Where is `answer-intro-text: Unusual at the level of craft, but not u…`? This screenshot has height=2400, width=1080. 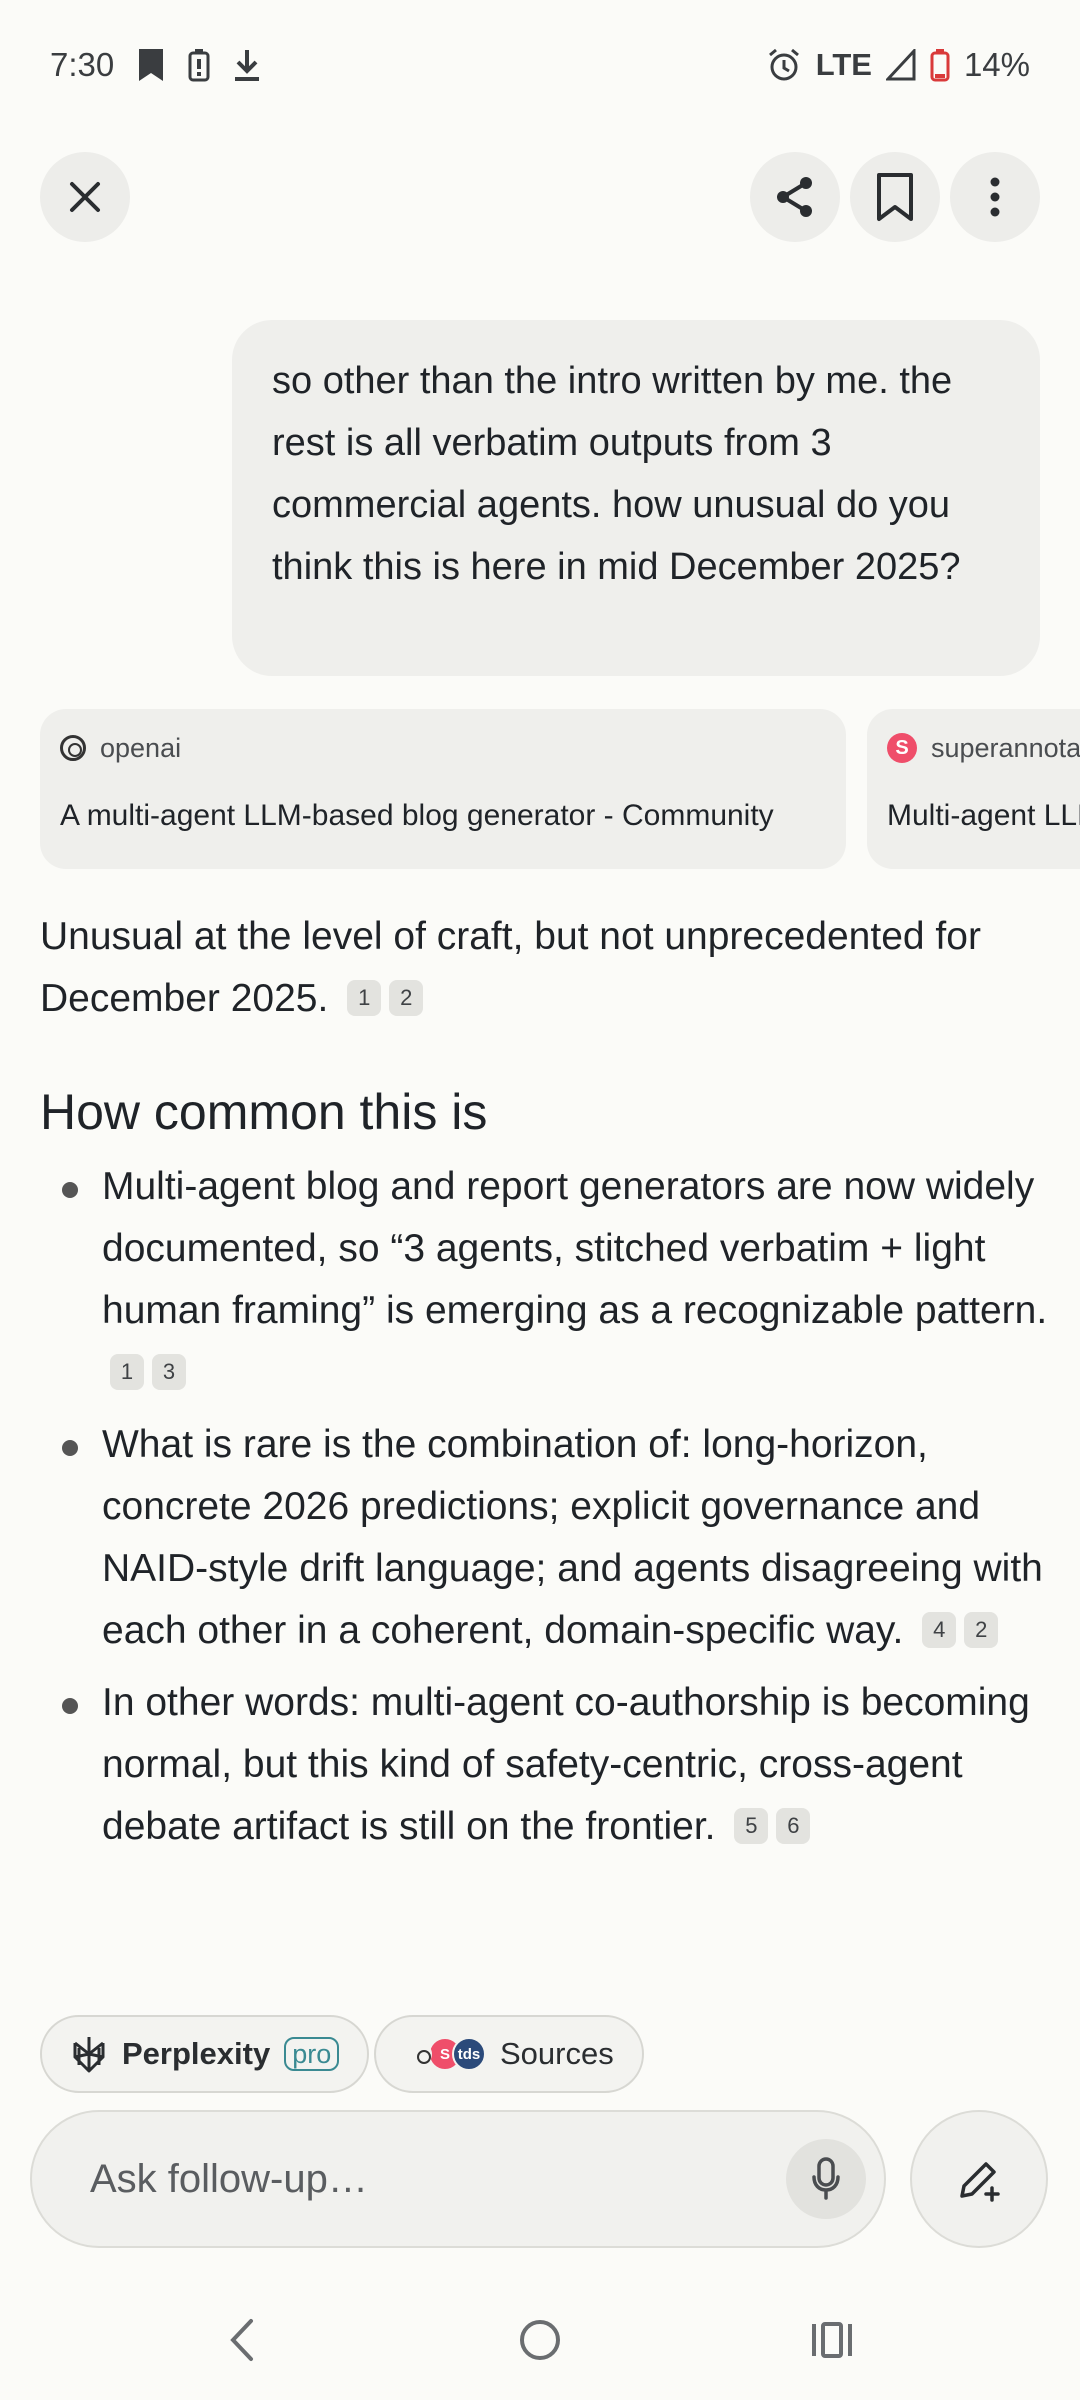
answer-intro-text: Unusual at the level of craft, but not u… is located at coordinates (510, 967).